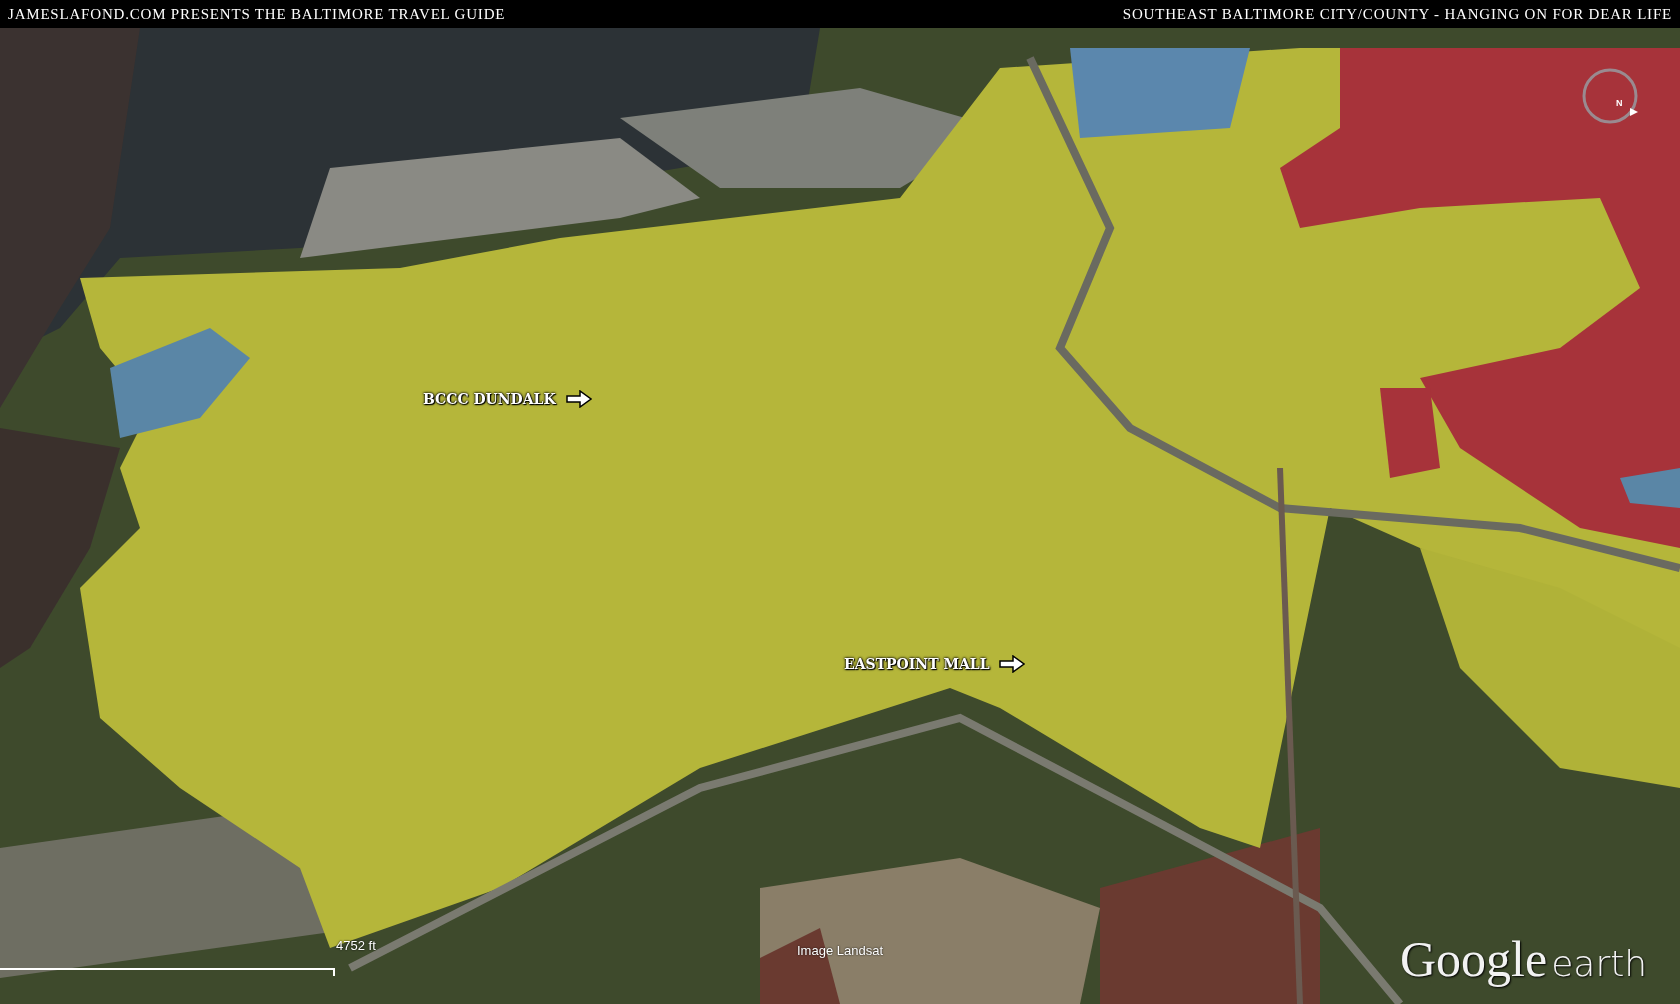 Image resolution: width=1680 pixels, height=1004 pixels. I want to click on place-label: EASTPOINT MALL, so click(917, 664).